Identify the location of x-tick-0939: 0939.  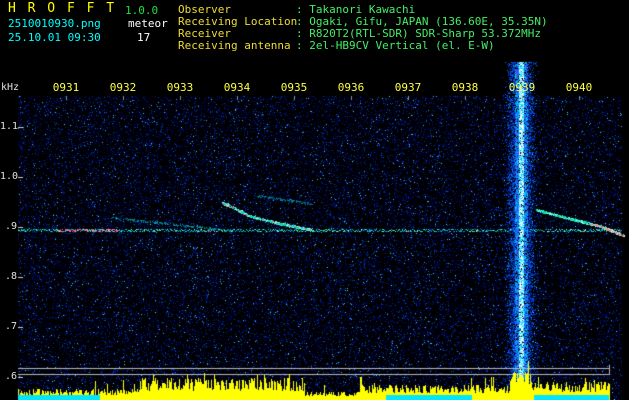
(522, 87).